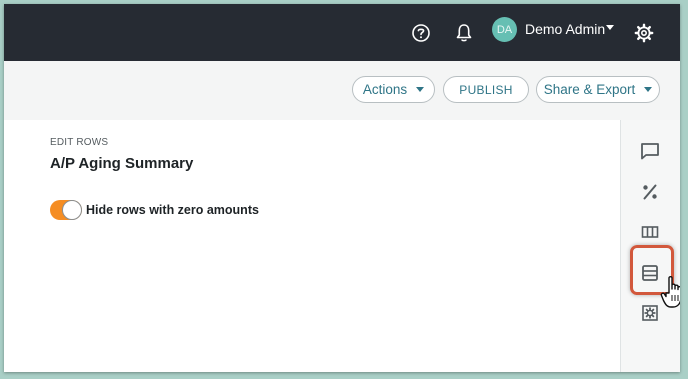  What do you see at coordinates (122, 163) in the screenshot?
I see `panel-title: A/P Aging Summary` at bounding box center [122, 163].